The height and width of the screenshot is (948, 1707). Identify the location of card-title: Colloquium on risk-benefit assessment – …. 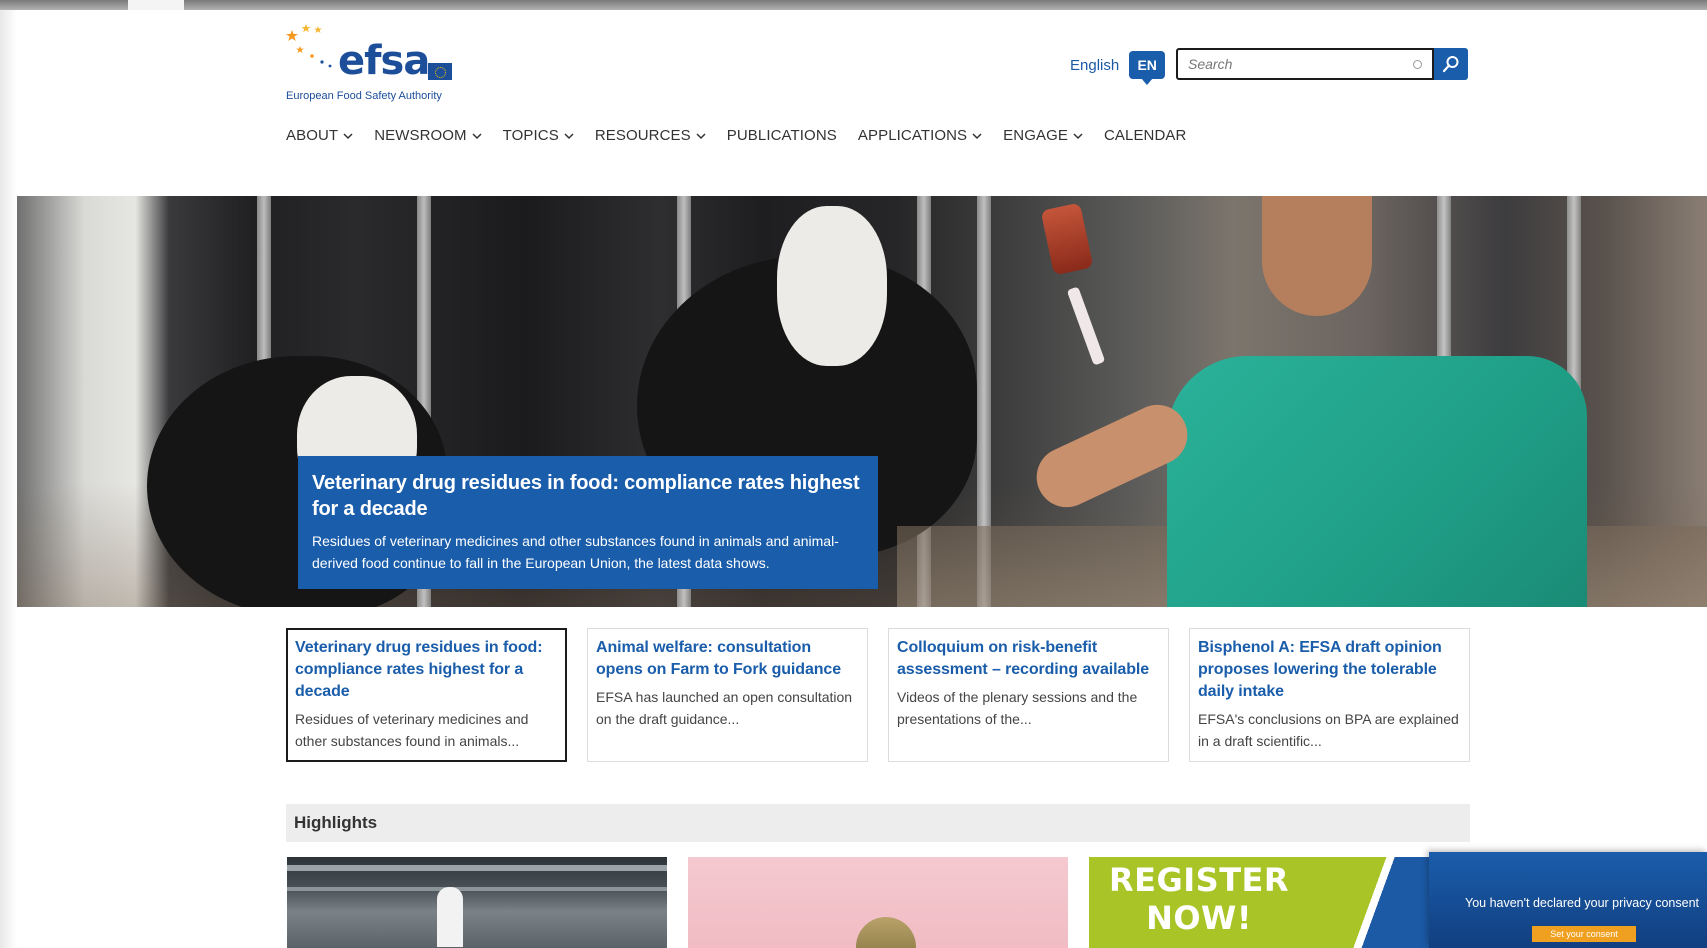
(1028, 659).